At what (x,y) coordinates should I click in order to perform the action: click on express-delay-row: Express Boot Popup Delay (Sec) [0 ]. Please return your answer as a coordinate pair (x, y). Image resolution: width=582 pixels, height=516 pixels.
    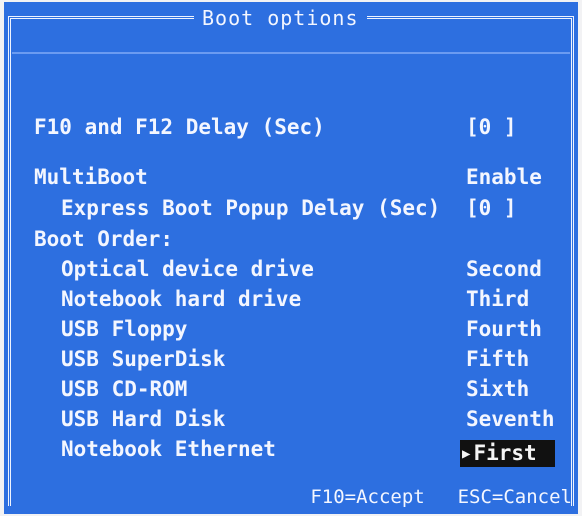
    Looking at the image, I should click on (291, 212).